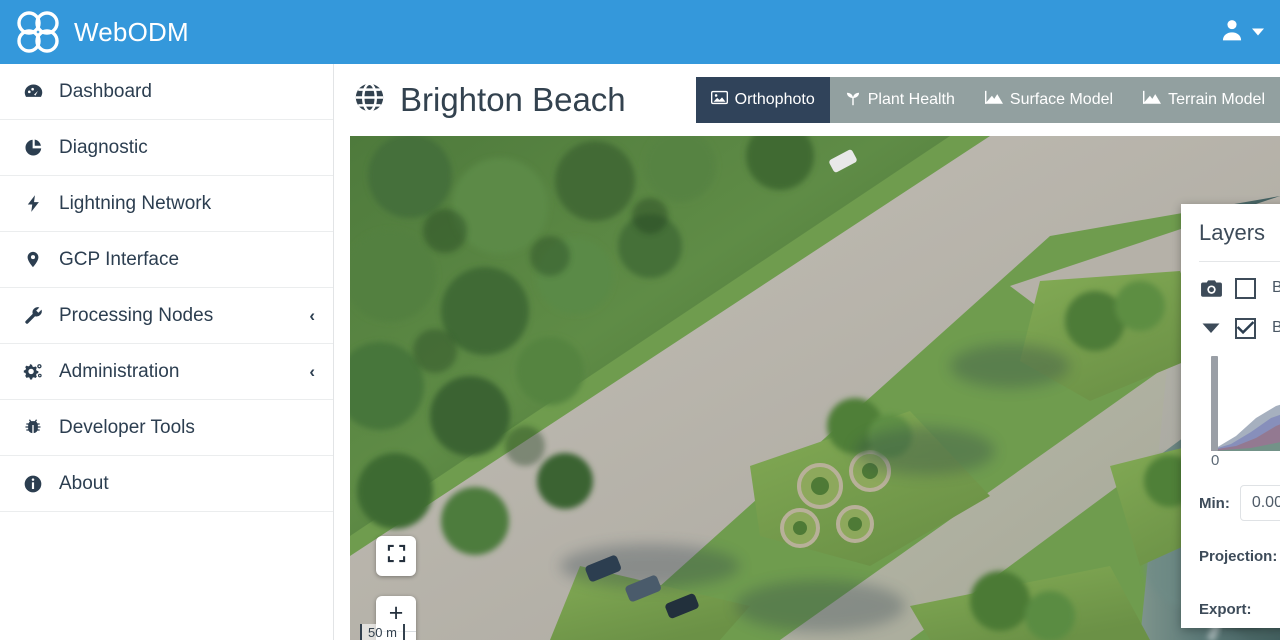  I want to click on layers-panel: Layers Brighton Beach (Cameras), so click(1230, 416).